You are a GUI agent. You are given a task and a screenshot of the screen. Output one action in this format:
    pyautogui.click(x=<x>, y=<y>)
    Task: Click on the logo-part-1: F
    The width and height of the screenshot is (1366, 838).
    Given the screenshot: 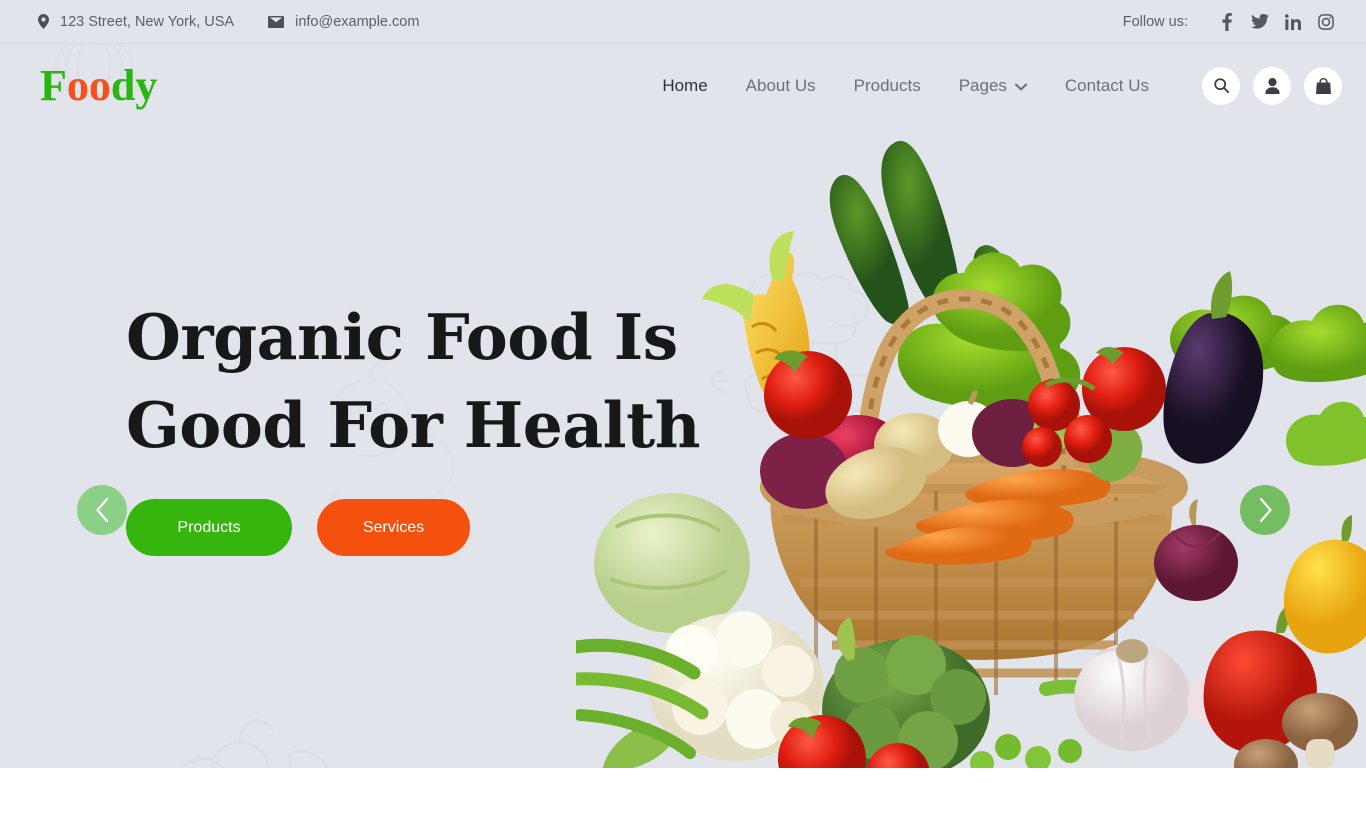 What is the action you would take?
    pyautogui.click(x=53, y=85)
    